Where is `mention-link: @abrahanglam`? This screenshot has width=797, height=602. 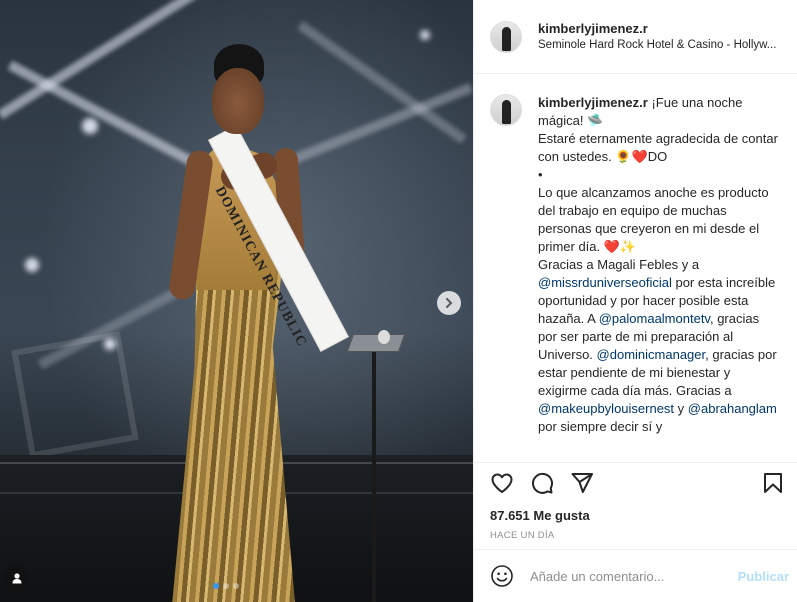
mention-link: @abrahanglam is located at coordinates (732, 408).